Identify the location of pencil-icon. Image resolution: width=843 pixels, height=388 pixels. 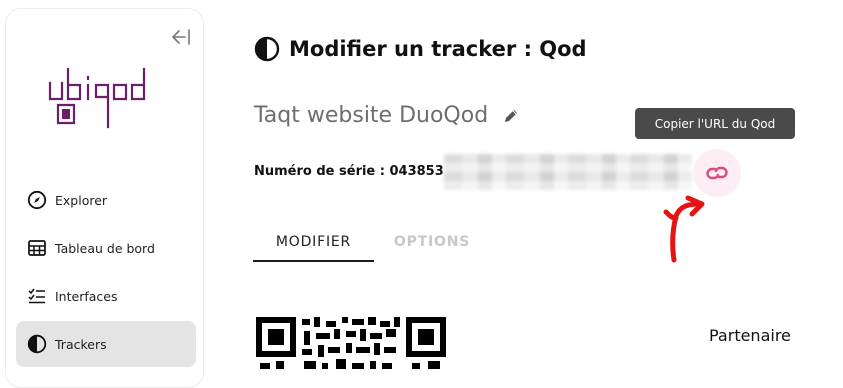
(511, 116).